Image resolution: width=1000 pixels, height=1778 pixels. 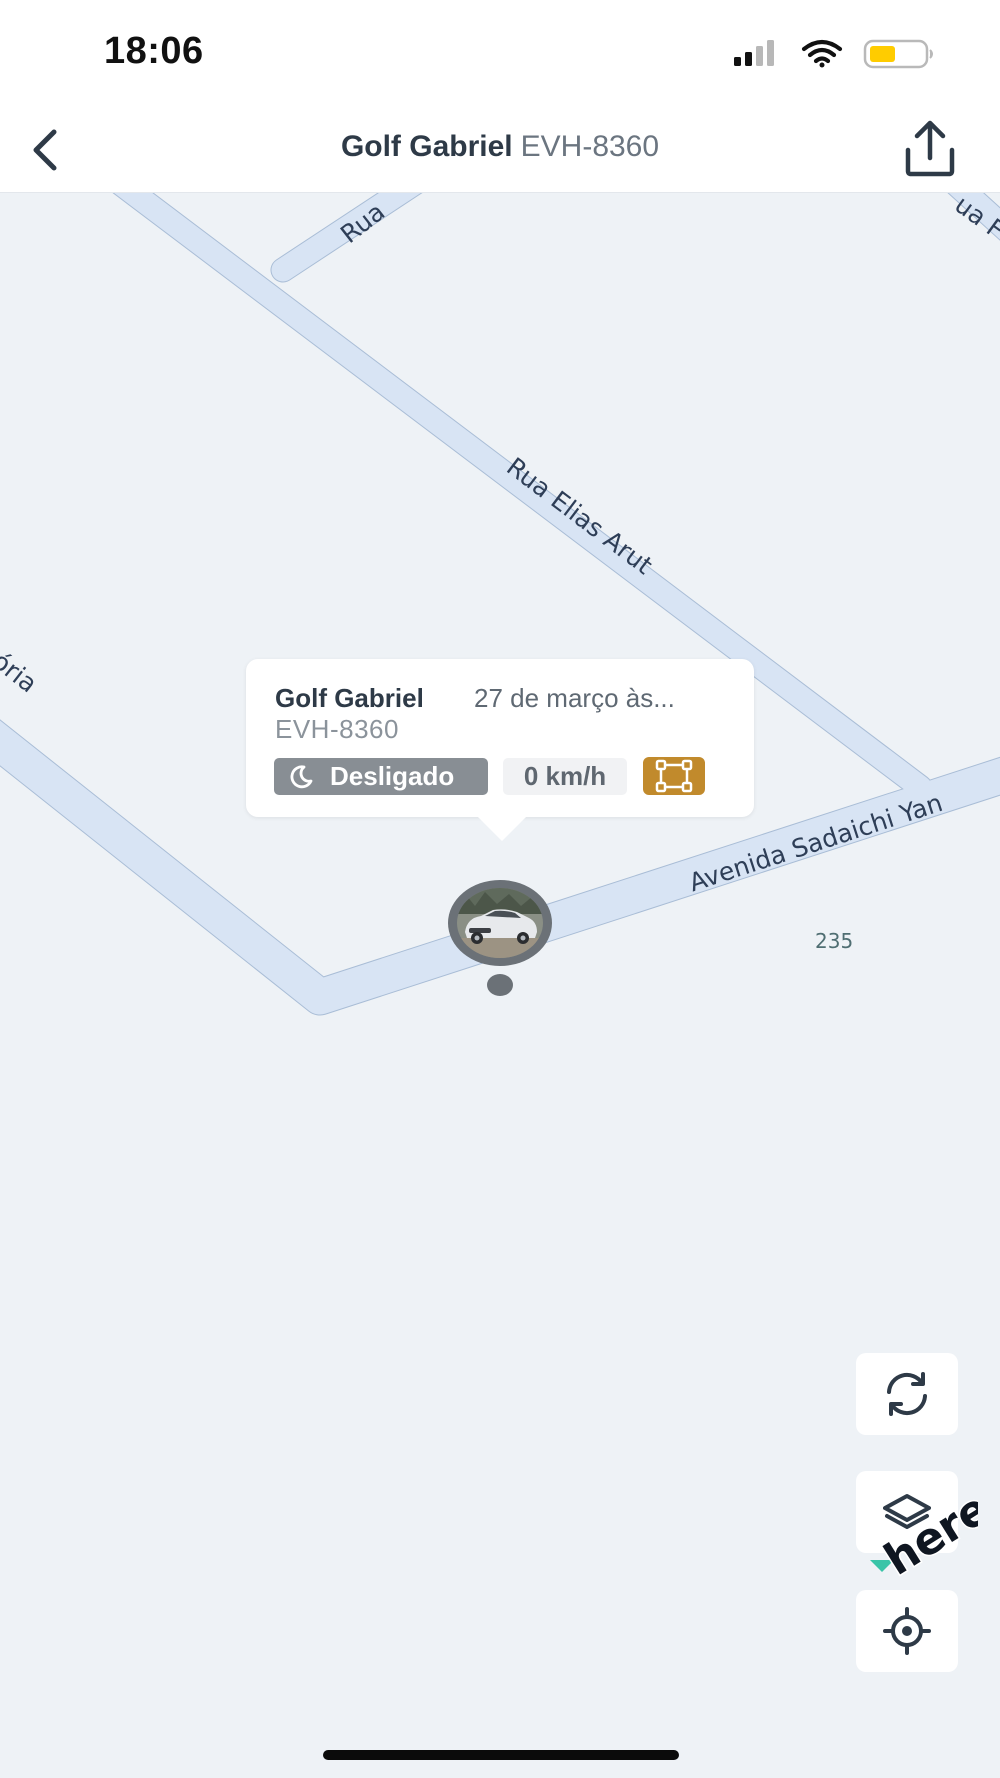 I want to click on status-icons, so click(x=833, y=54).